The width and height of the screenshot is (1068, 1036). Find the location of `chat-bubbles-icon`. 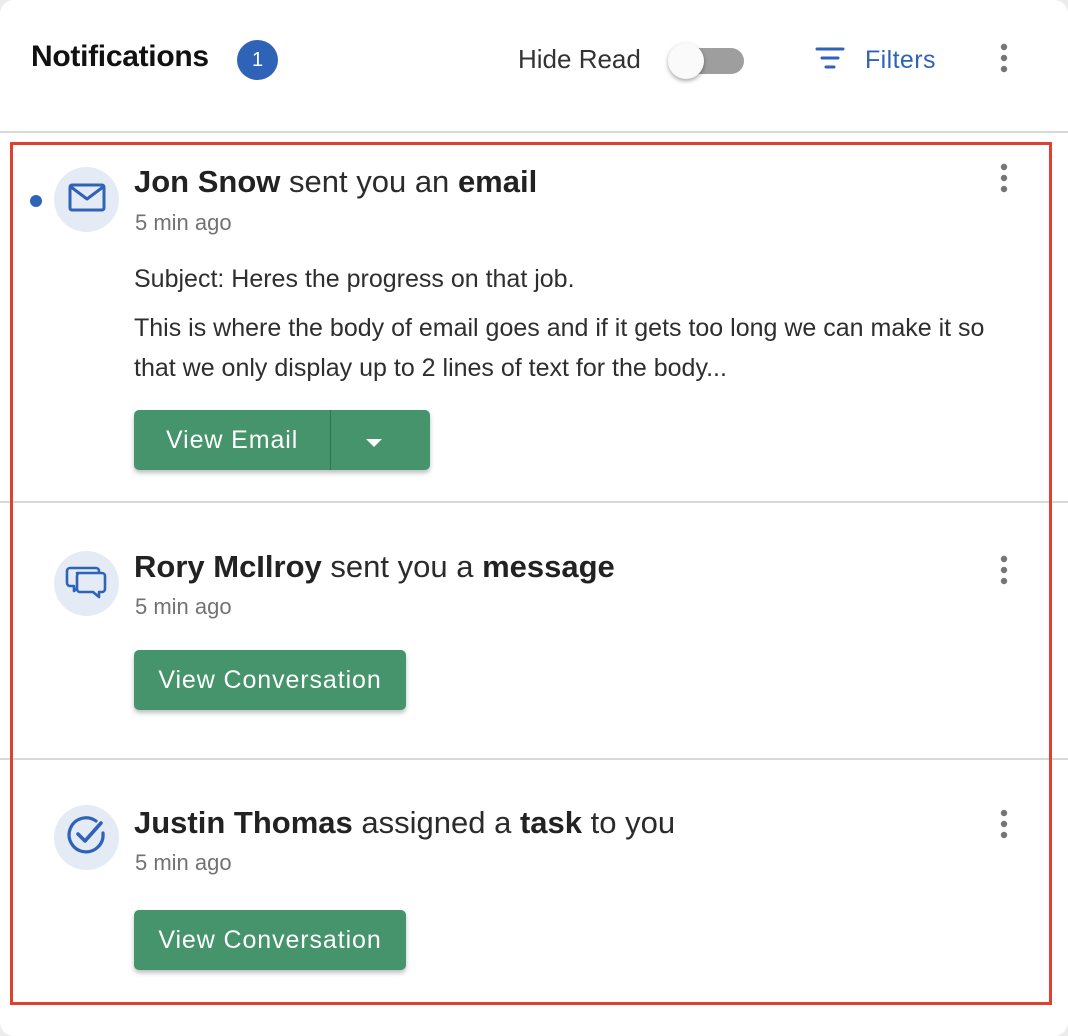

chat-bubbles-icon is located at coordinates (87, 583).